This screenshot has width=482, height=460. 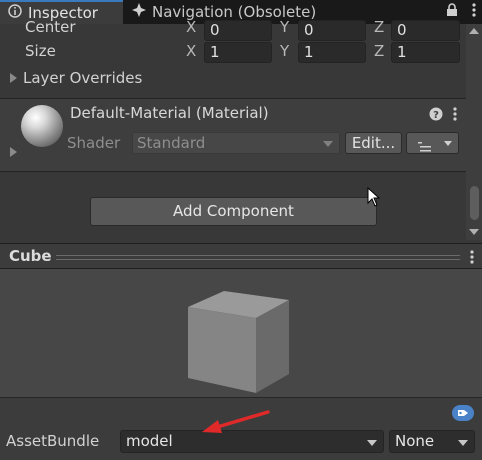 I want to click on material-foldout-arrow-icon, so click(x=13, y=152).